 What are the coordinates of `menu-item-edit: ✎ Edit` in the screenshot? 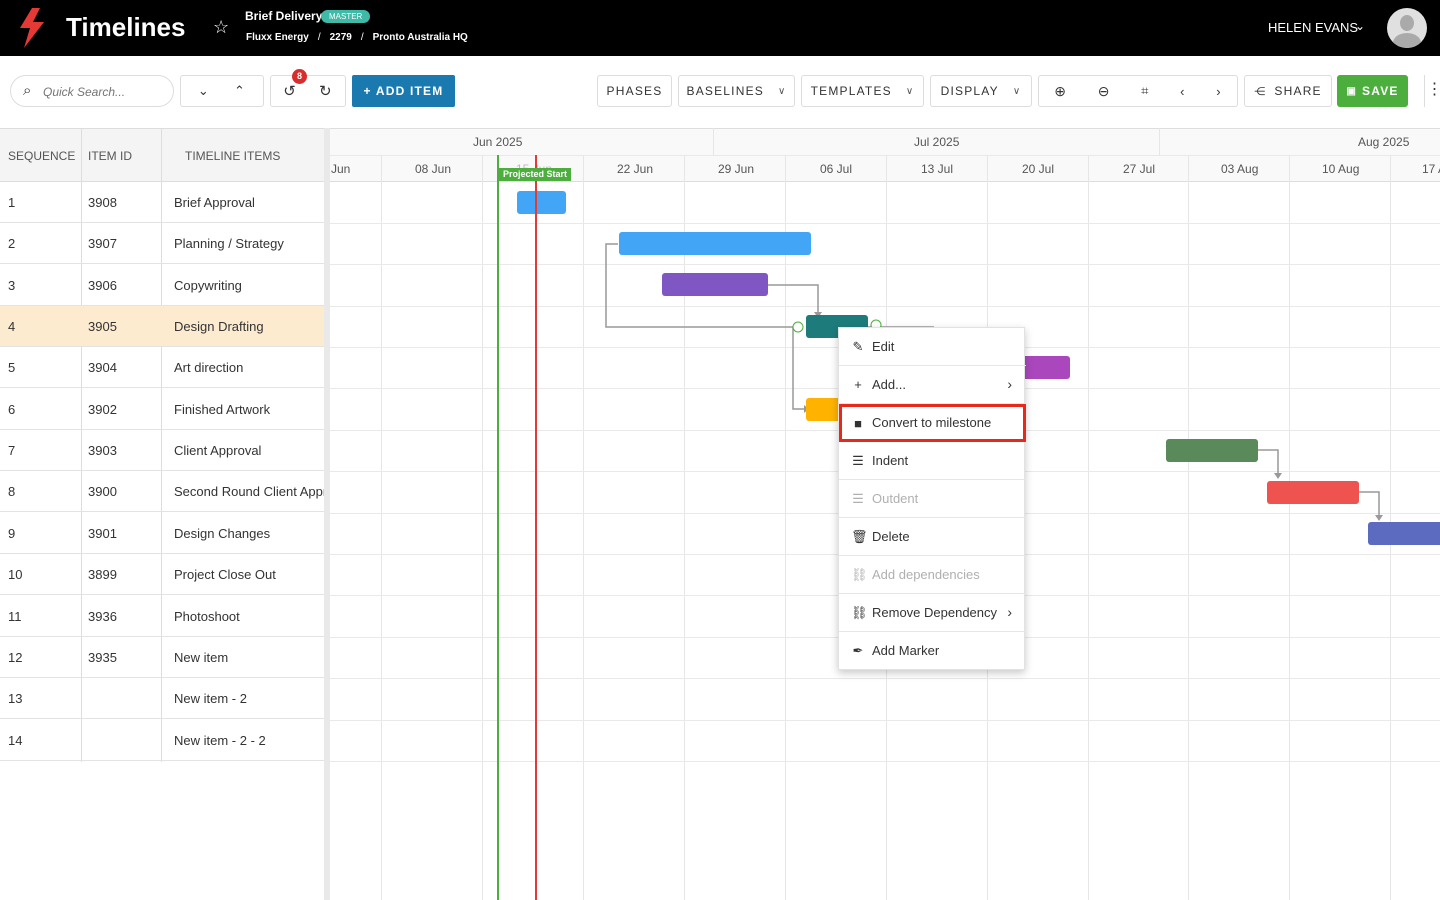 It's located at (932, 347).